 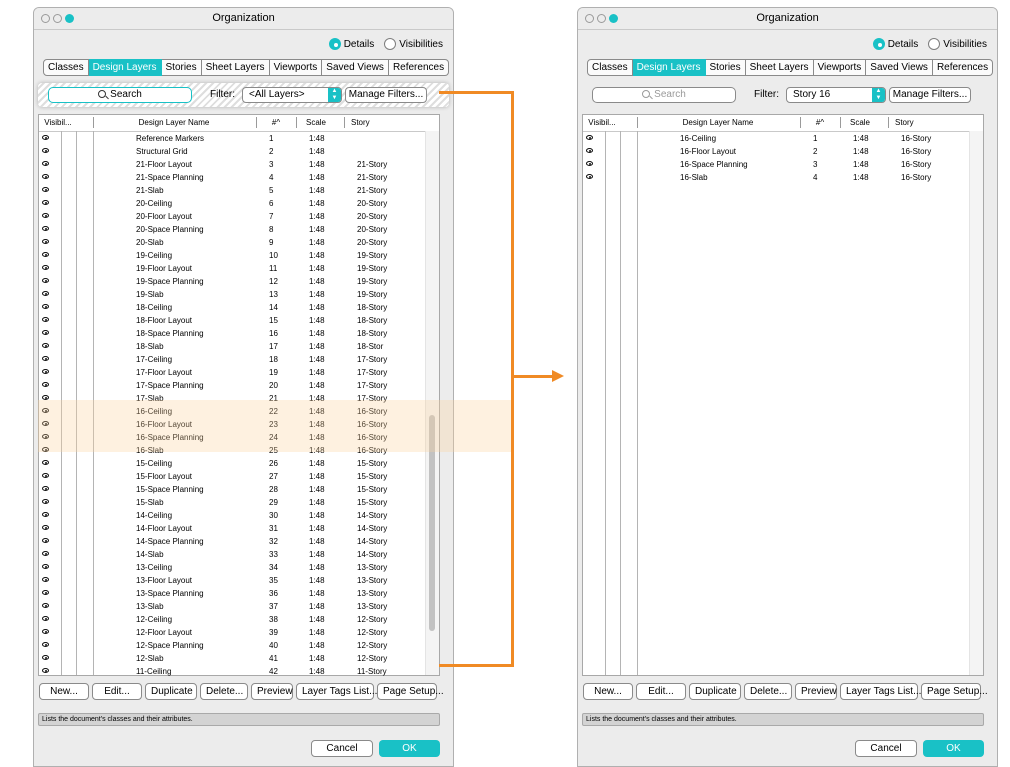 I want to click on table-row: 21-Space Planning 4 1:48 21-Story, so click(x=232, y=177).